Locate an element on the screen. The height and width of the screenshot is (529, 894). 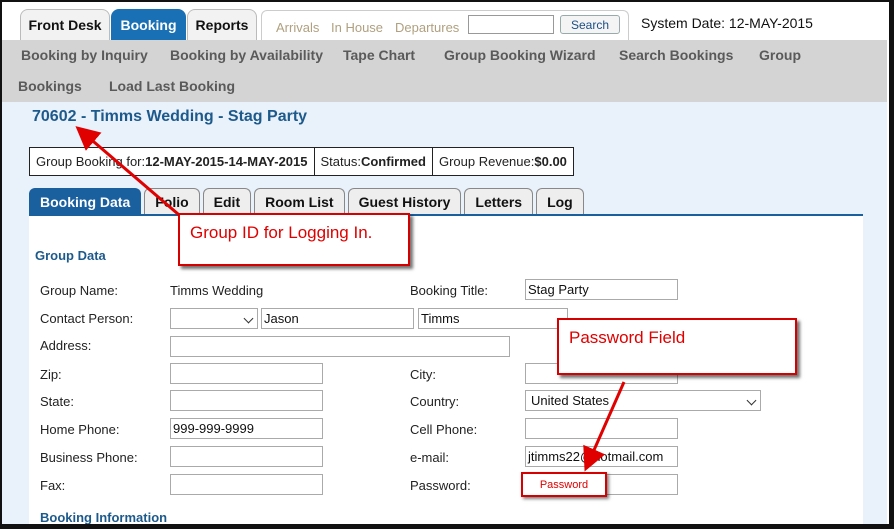
group-id-callout: Group ID for Logging In. is located at coordinates (294, 239).